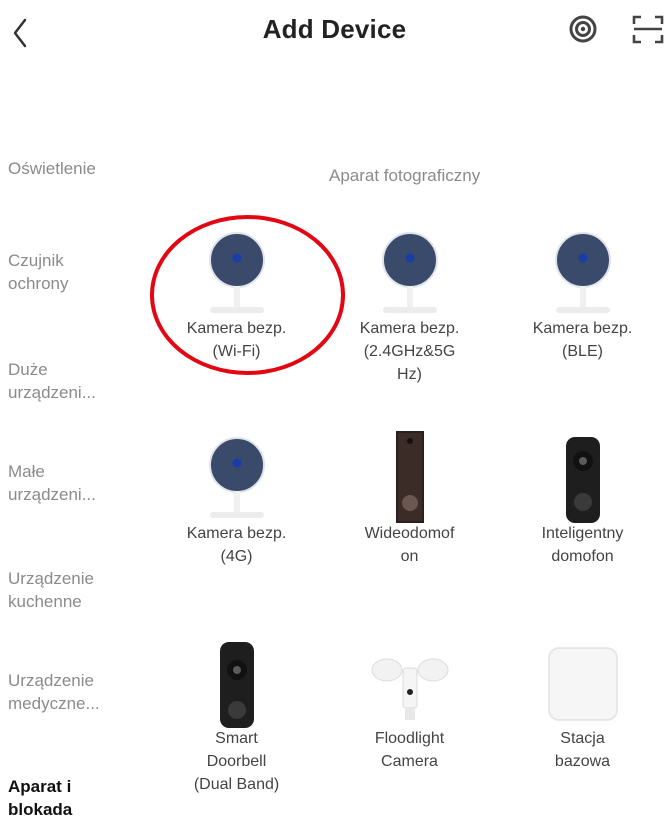  I want to click on qr-scan-button, so click(648, 28).